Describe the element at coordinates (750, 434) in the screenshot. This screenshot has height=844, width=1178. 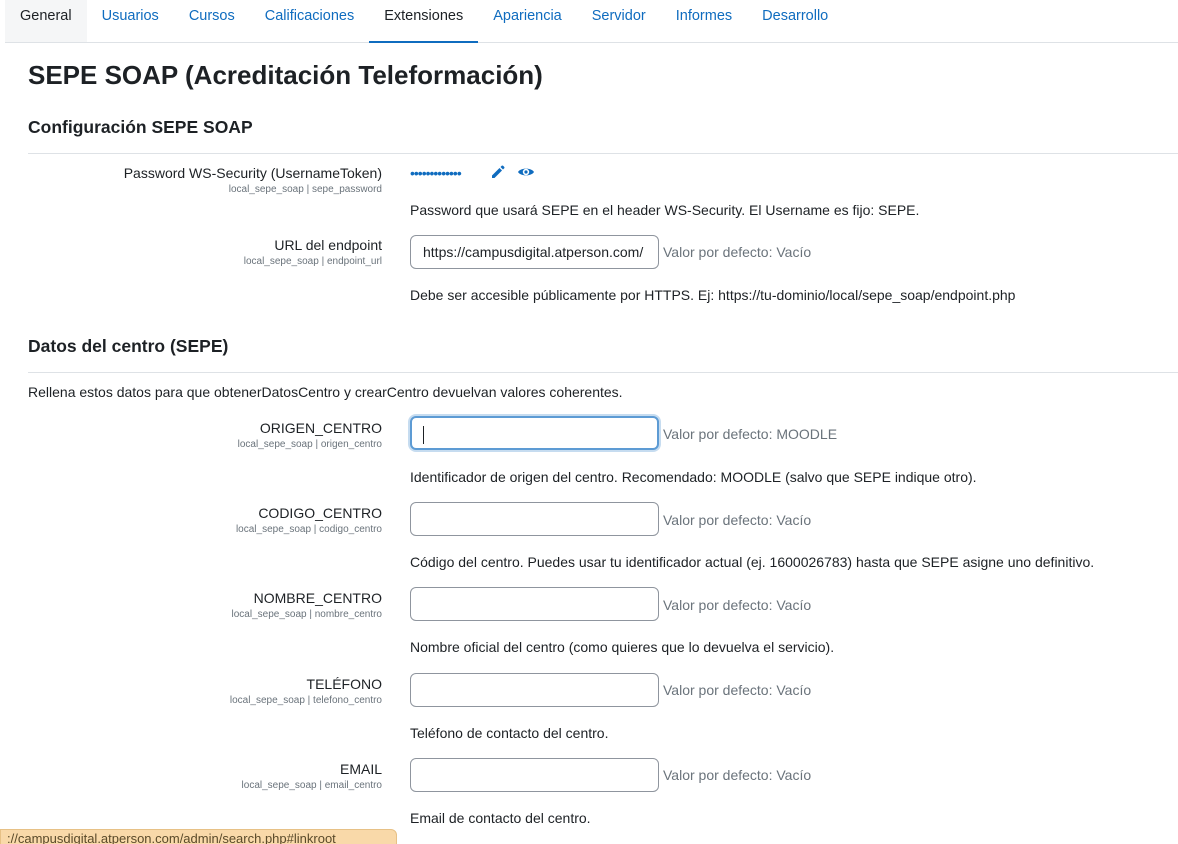
I see `origen-default: Valor por defecto: MOODLE` at that location.